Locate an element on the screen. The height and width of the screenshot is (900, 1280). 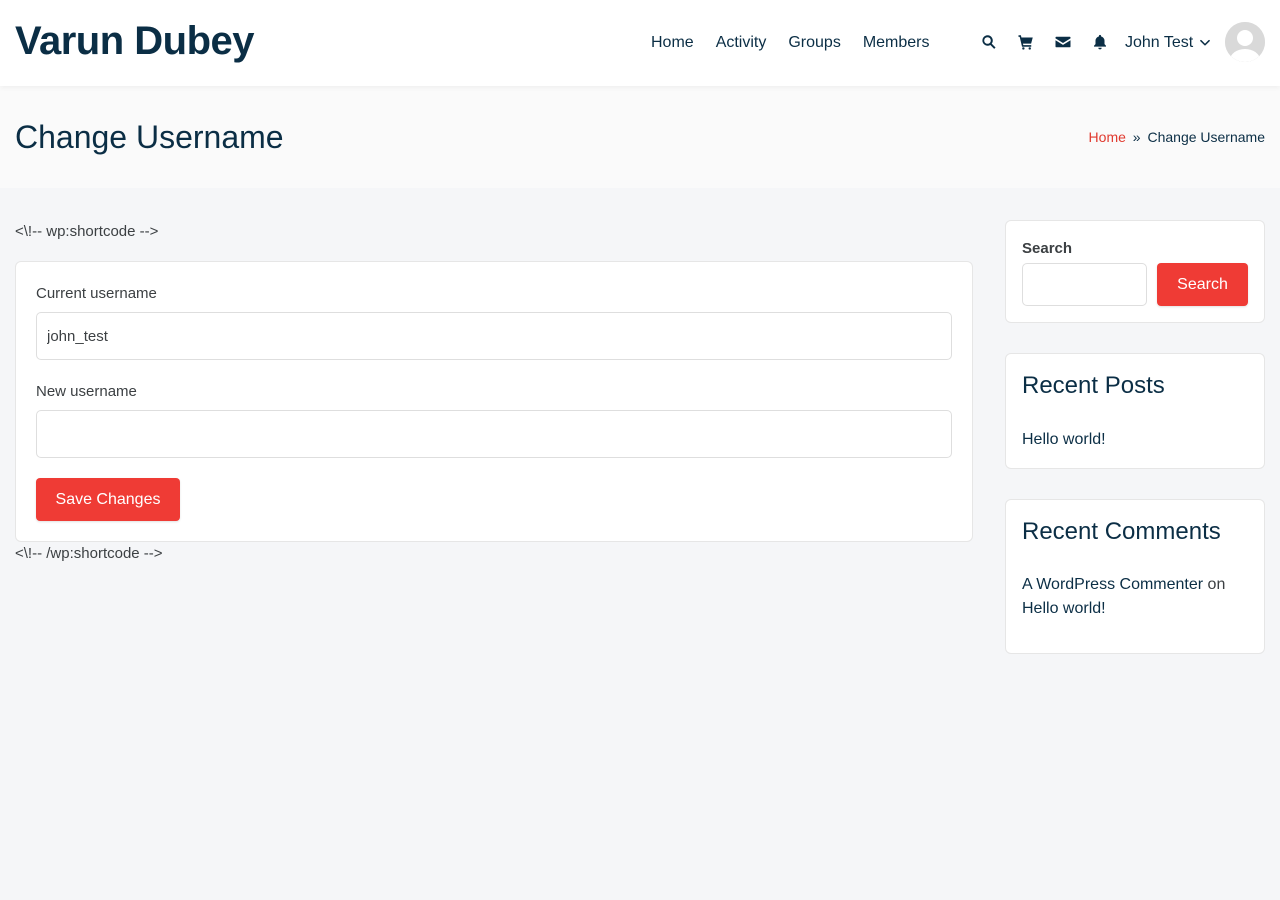
nav-icons is located at coordinates (1052, 42).